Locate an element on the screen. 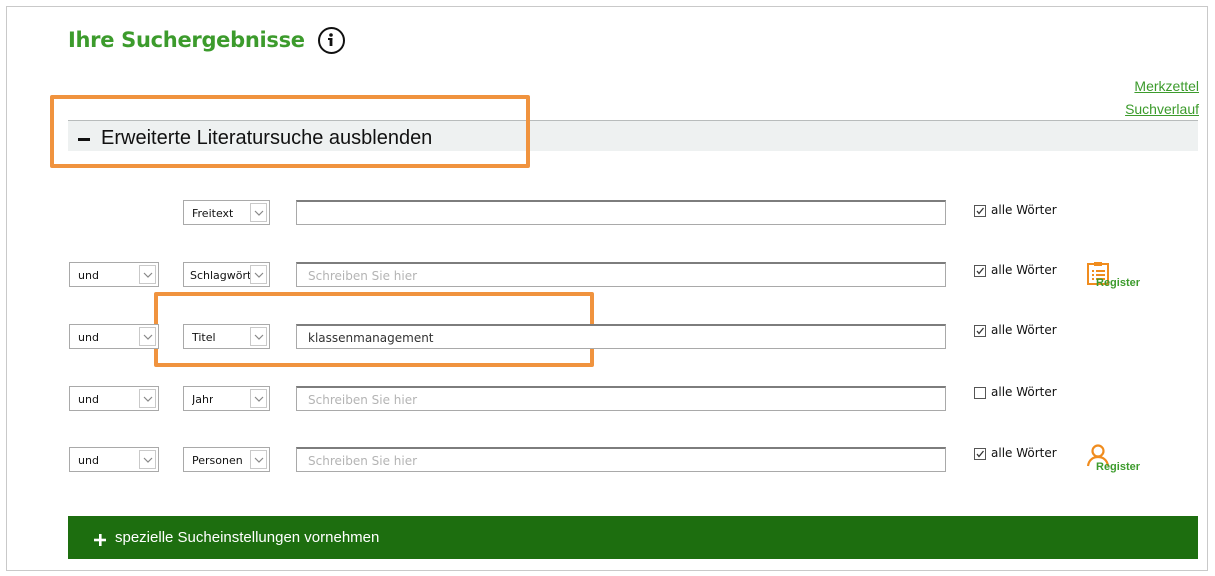 This screenshot has width=1215, height=576. field-select-row-2: Schlagwört is located at coordinates (226, 274).